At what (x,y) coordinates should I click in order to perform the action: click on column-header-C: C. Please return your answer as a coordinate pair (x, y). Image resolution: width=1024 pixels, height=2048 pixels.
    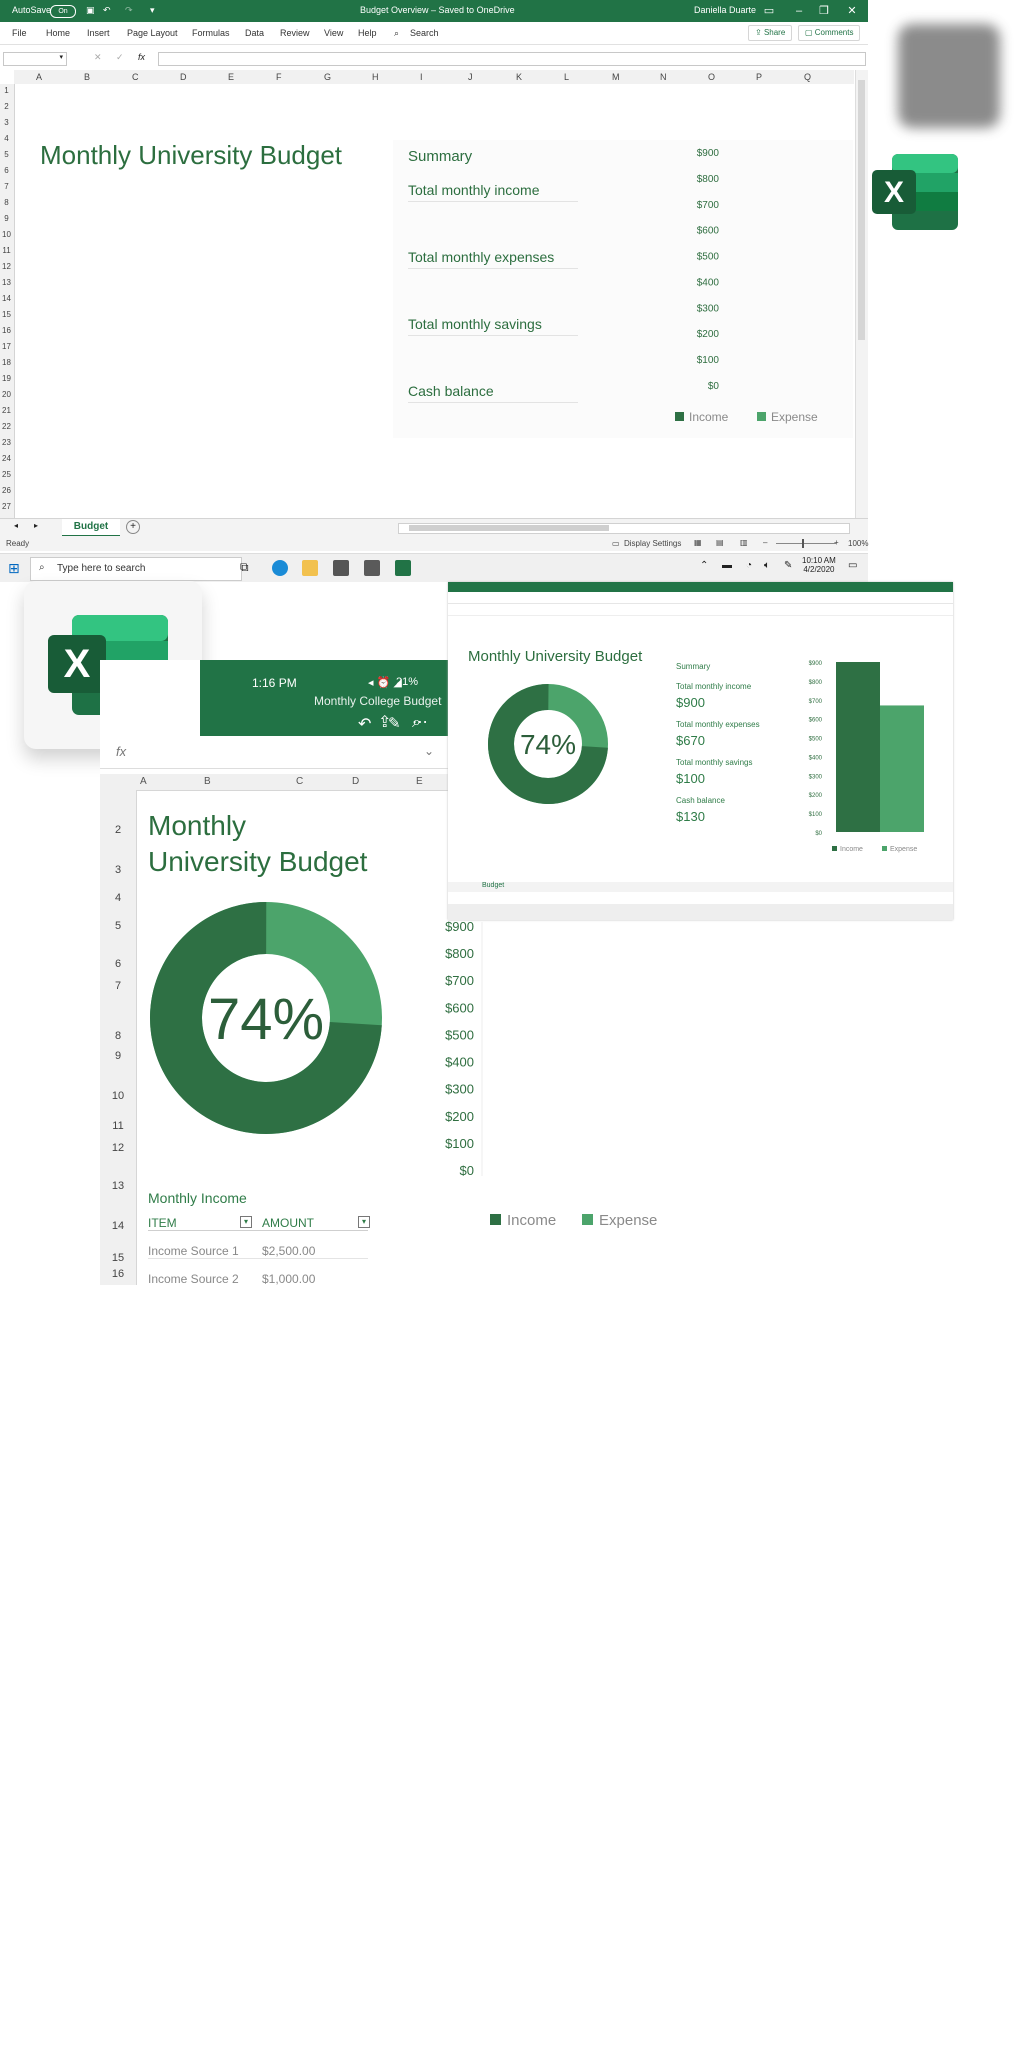
    Looking at the image, I should click on (135, 77).